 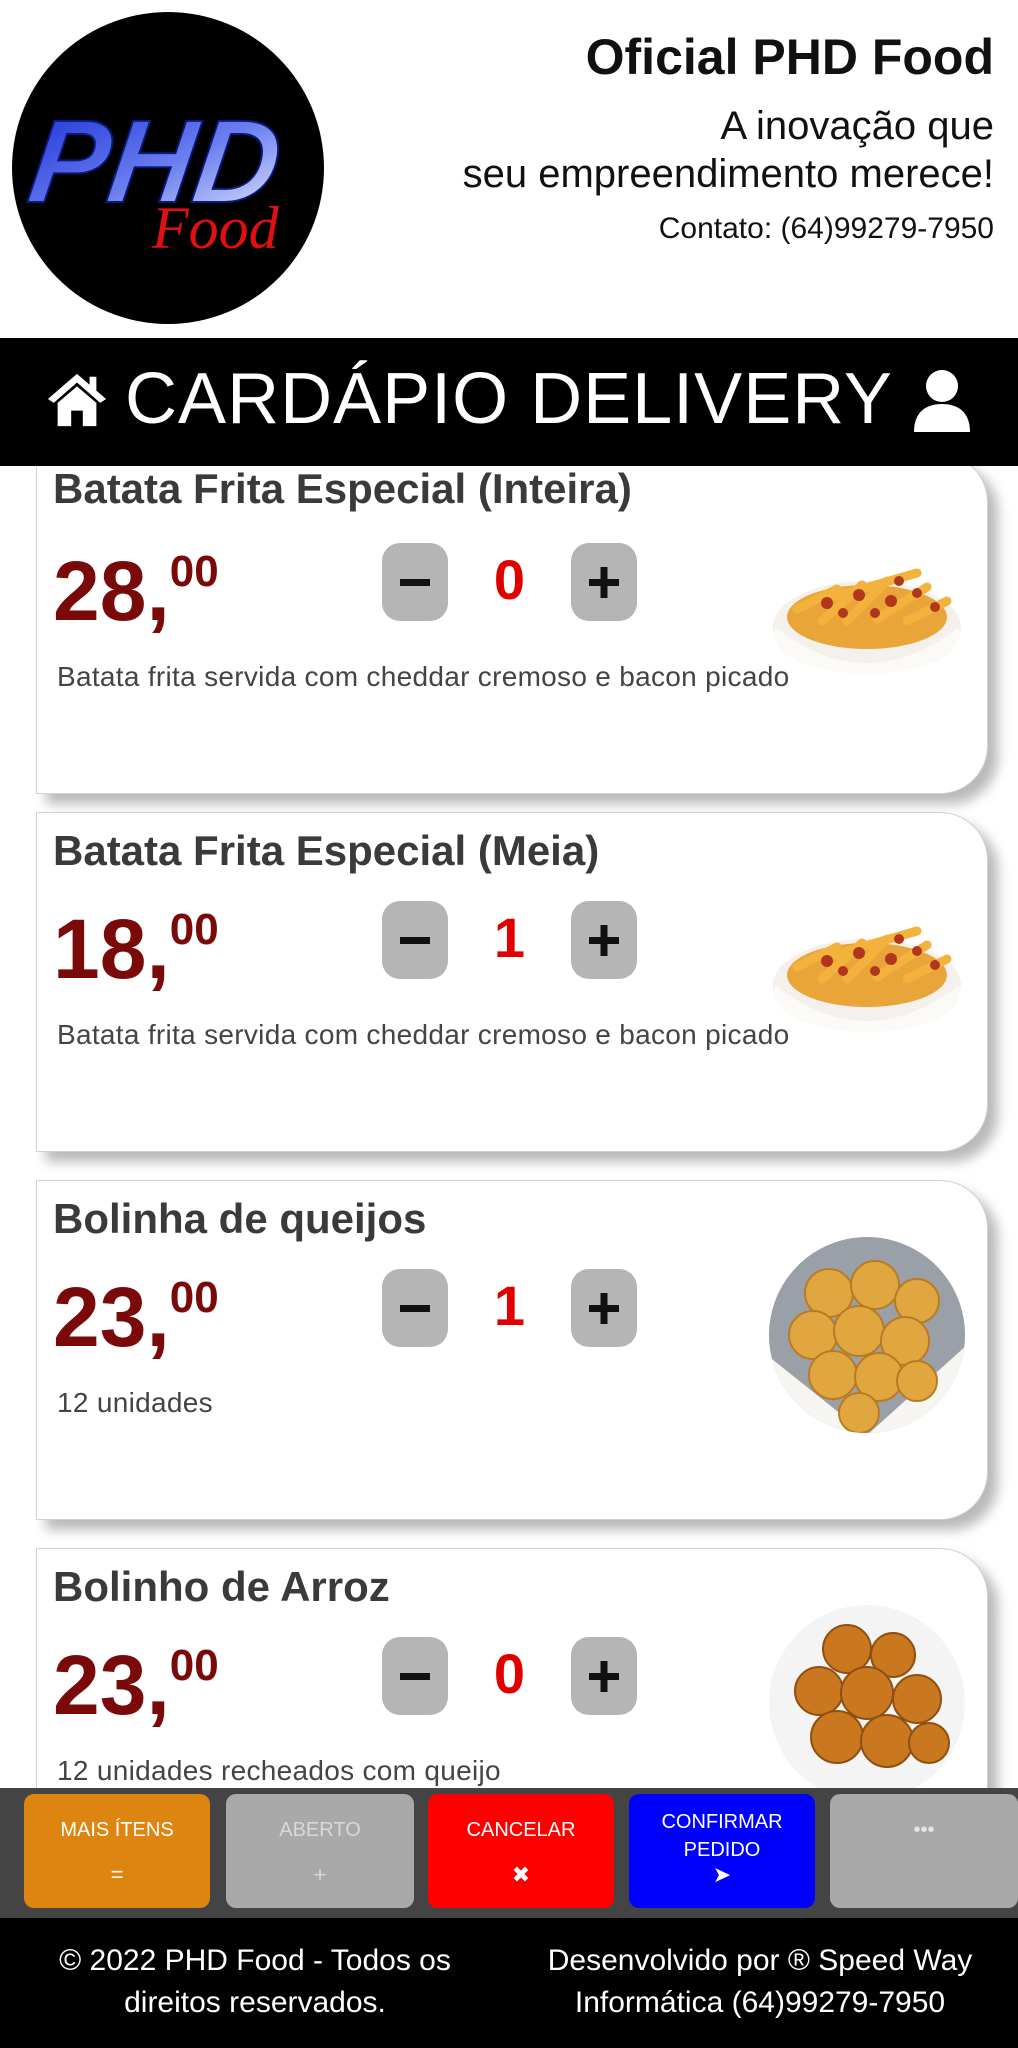 What do you see at coordinates (942, 401) in the screenshot?
I see `user-icon` at bounding box center [942, 401].